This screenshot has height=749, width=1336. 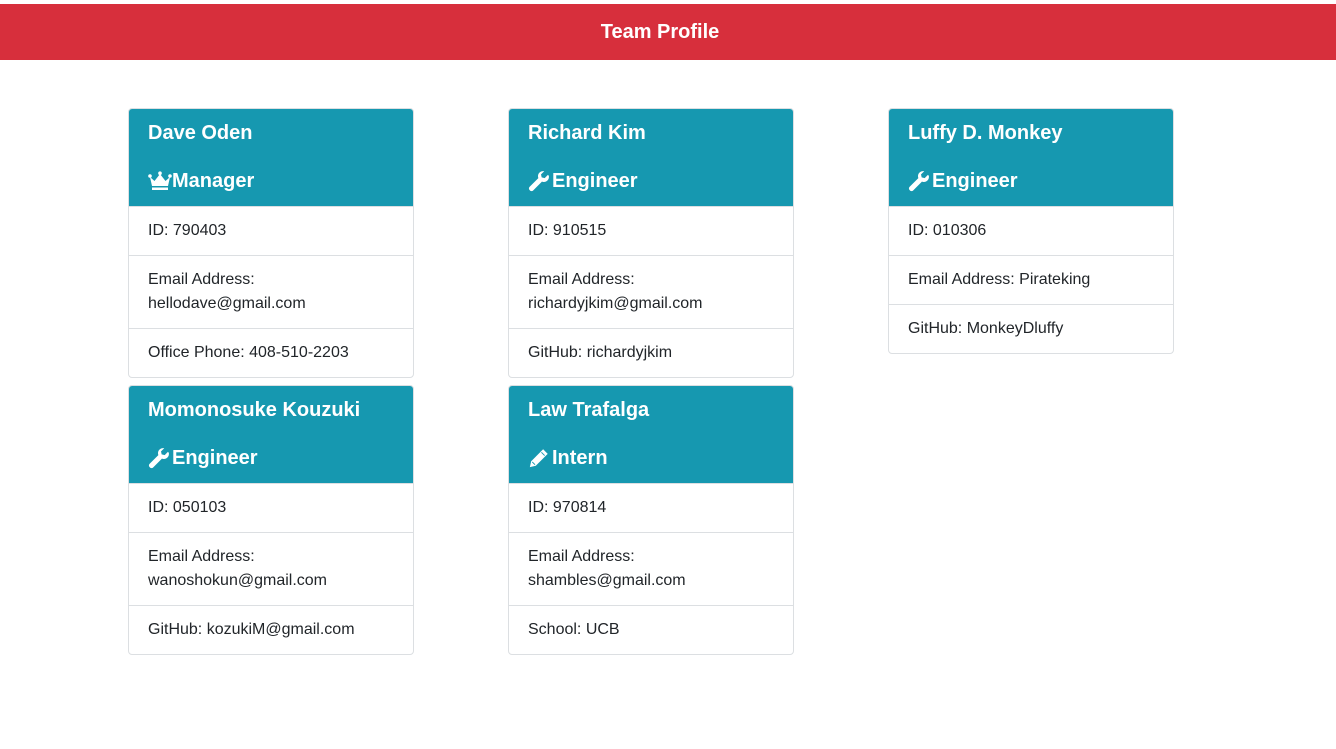 What do you see at coordinates (254, 410) in the screenshot?
I see `employee-name: Momonosuke Kouzuki` at bounding box center [254, 410].